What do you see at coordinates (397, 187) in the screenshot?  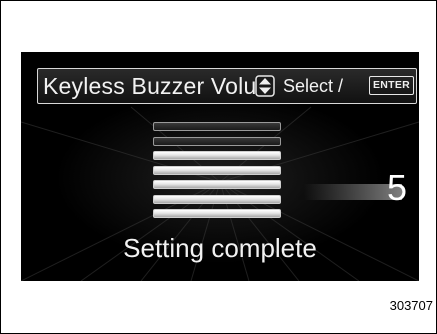 I see `volume-value: 5` at bounding box center [397, 187].